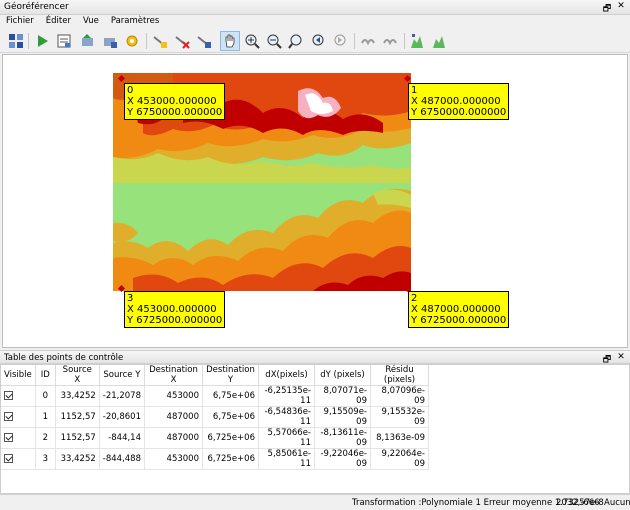 The width and height of the screenshot is (630, 510). I want to click on menu-editer: Éditer, so click(58, 22).